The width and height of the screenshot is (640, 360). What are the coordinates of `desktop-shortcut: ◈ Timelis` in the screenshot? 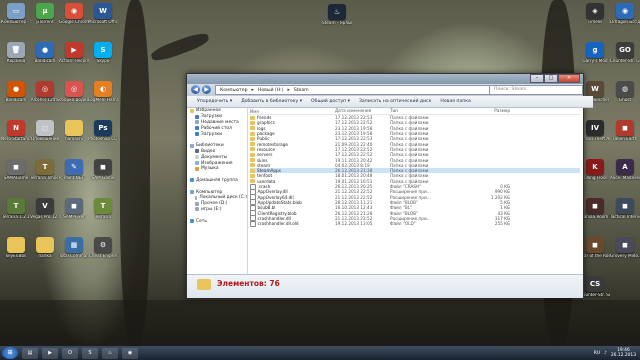 It's located at (595, 18).